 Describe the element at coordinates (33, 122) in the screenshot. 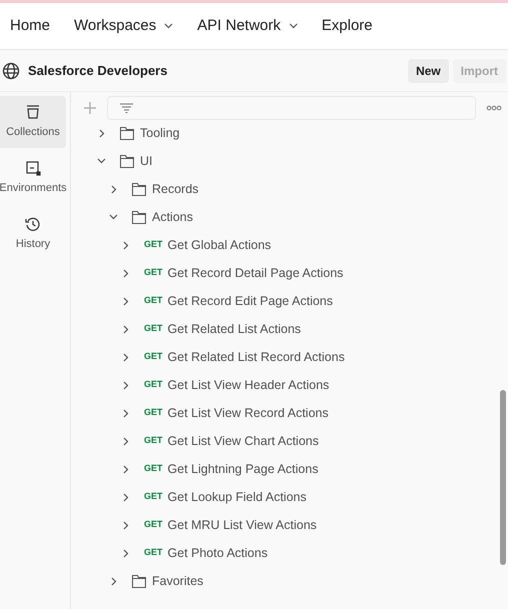

I see `sidebar-item: Collections` at that location.